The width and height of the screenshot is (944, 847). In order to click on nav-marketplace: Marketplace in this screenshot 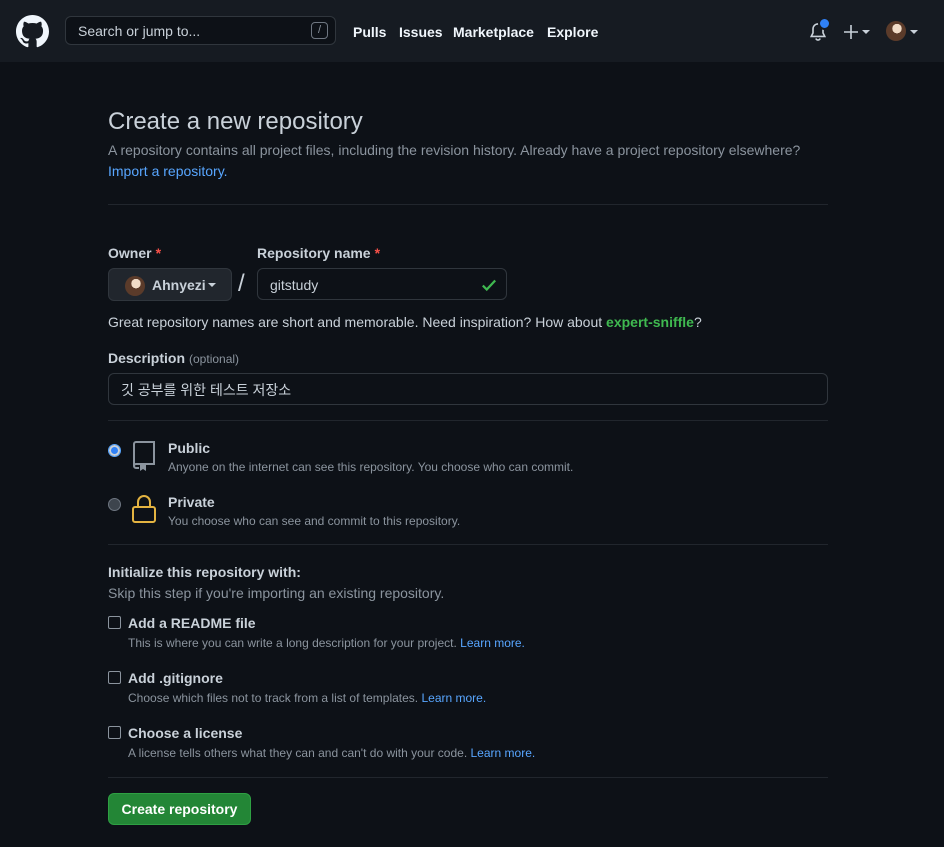, I will do `click(493, 32)`.